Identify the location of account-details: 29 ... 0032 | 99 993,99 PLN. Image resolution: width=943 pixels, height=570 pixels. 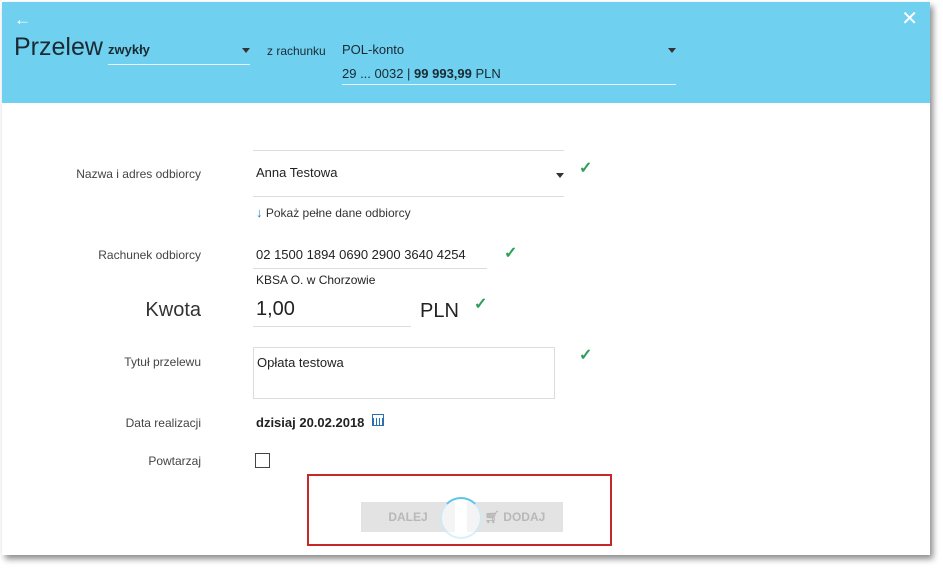
(421, 73).